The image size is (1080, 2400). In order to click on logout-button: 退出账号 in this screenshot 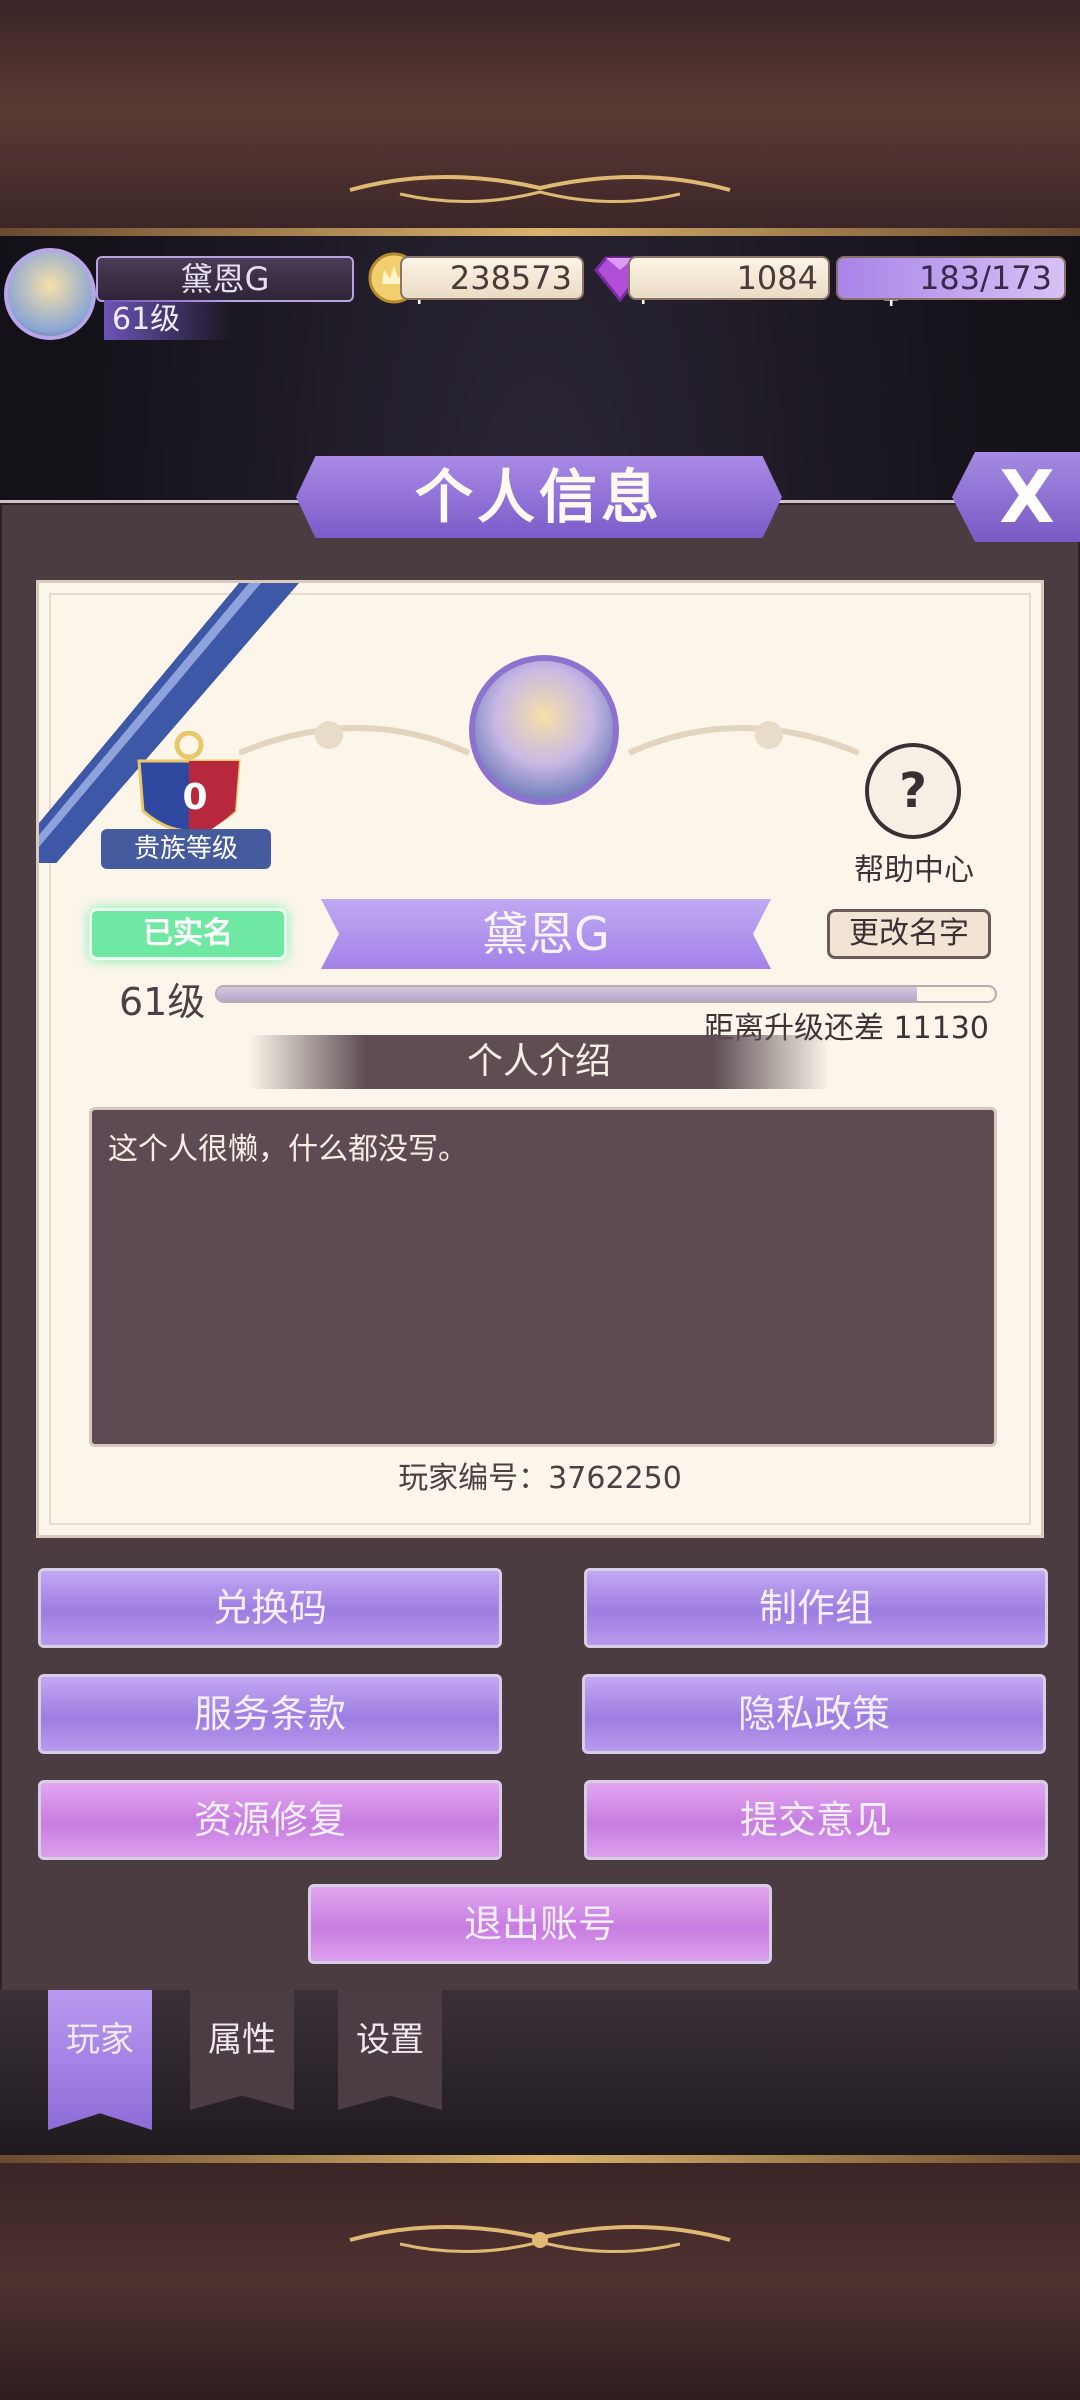, I will do `click(540, 1924)`.